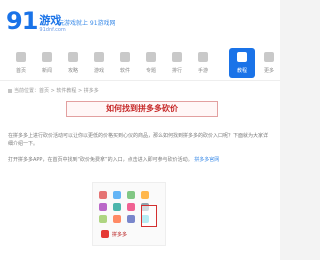  I want to click on nav-label: 游戏, so click(98, 71).